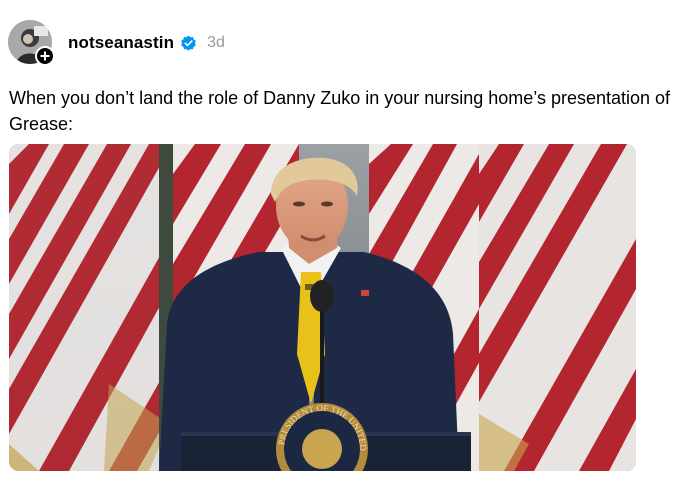  I want to click on avatar-container, so click(31, 43).